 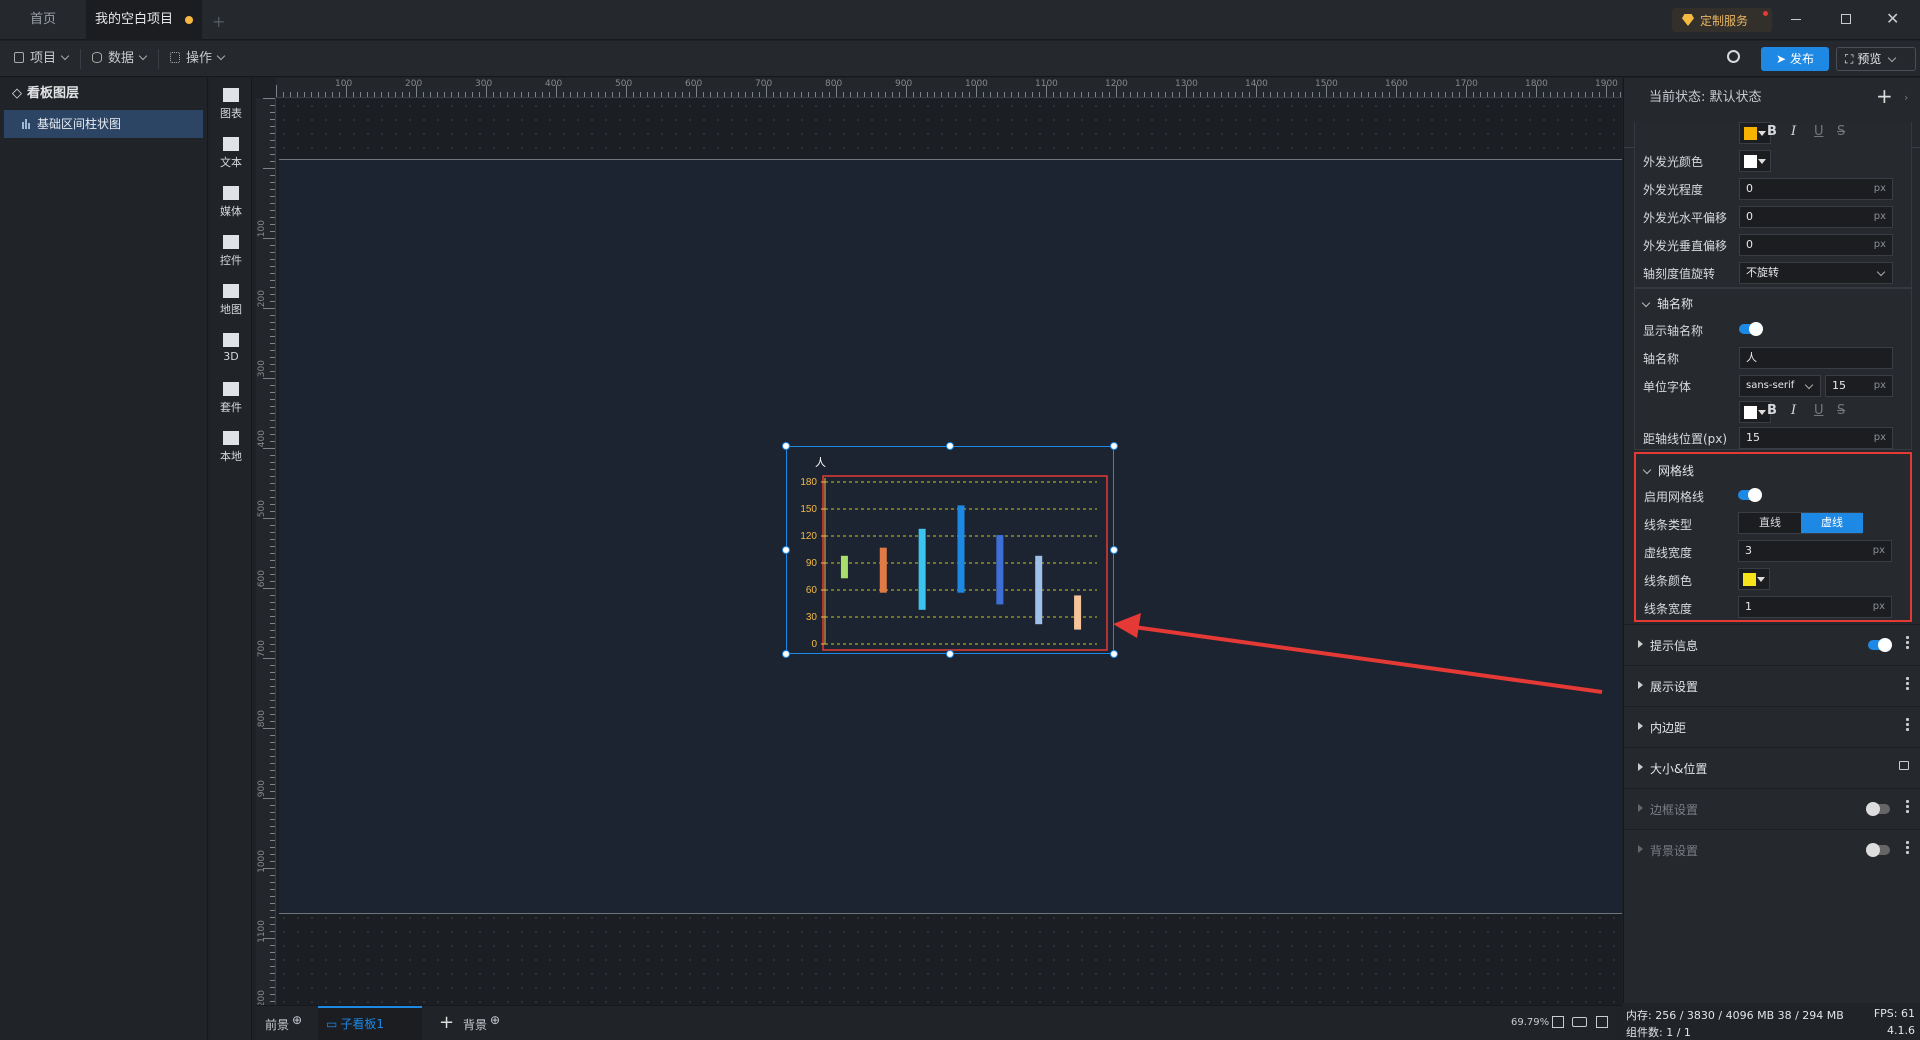 I want to click on selected-chart-component: 0 30 60 90 120 150 180 人, so click(x=950, y=550).